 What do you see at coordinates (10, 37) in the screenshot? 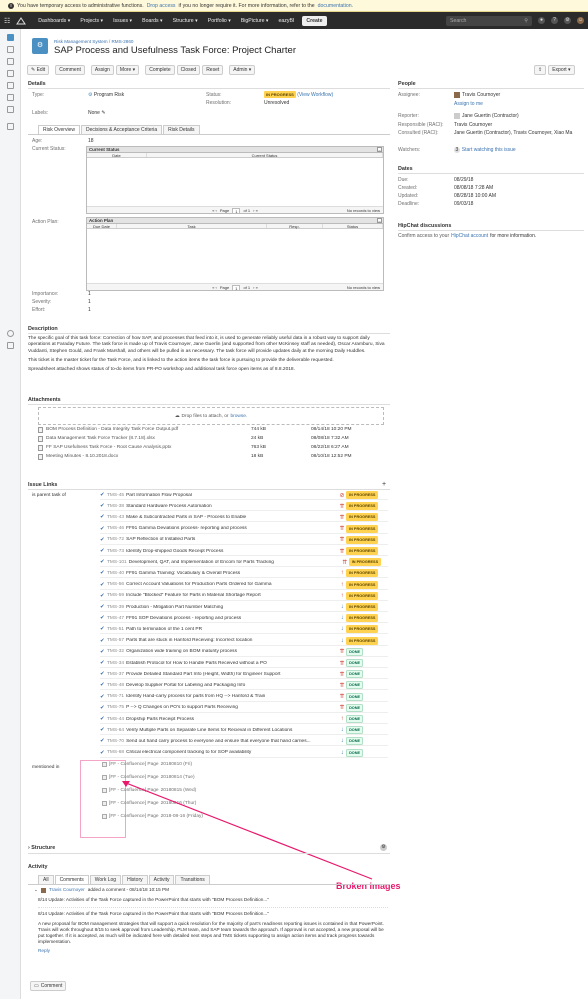
I see `project-avatar-icon` at bounding box center [10, 37].